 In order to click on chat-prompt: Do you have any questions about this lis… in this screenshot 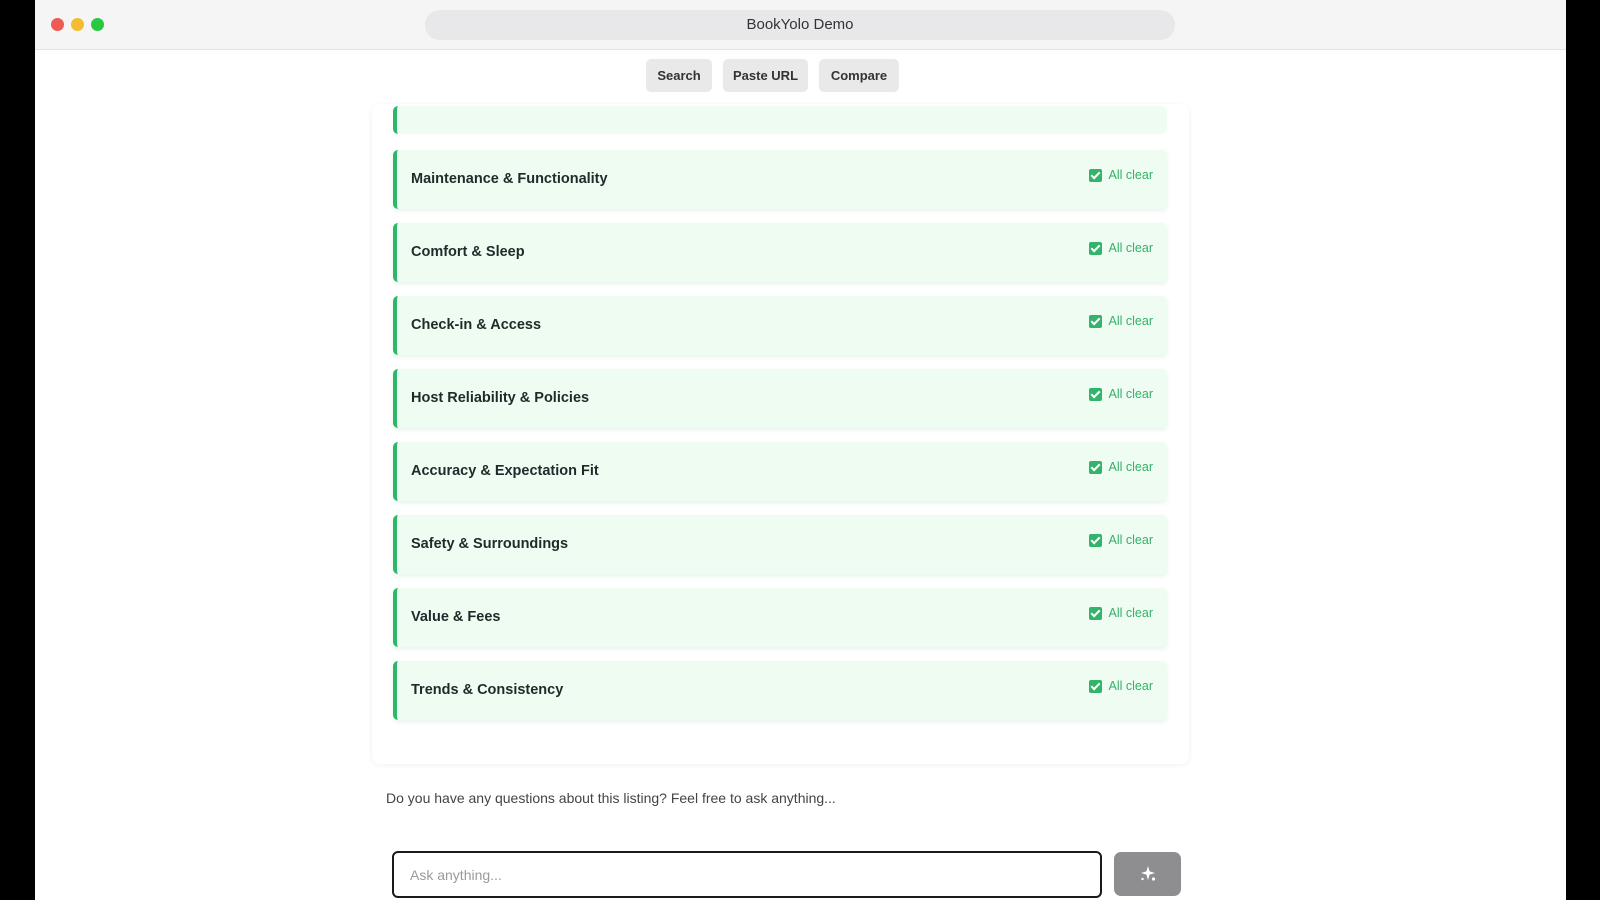, I will do `click(611, 798)`.